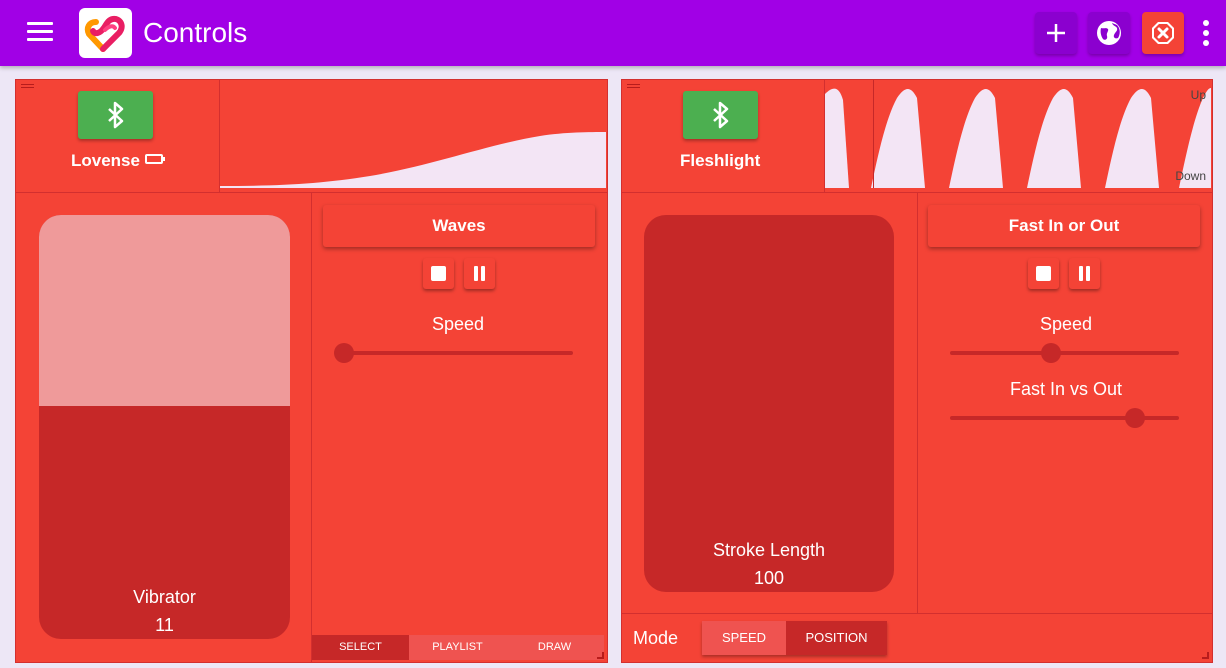 Image resolution: width=1226 pixels, height=668 pixels. I want to click on tab-draw: DRAW, so click(554, 647).